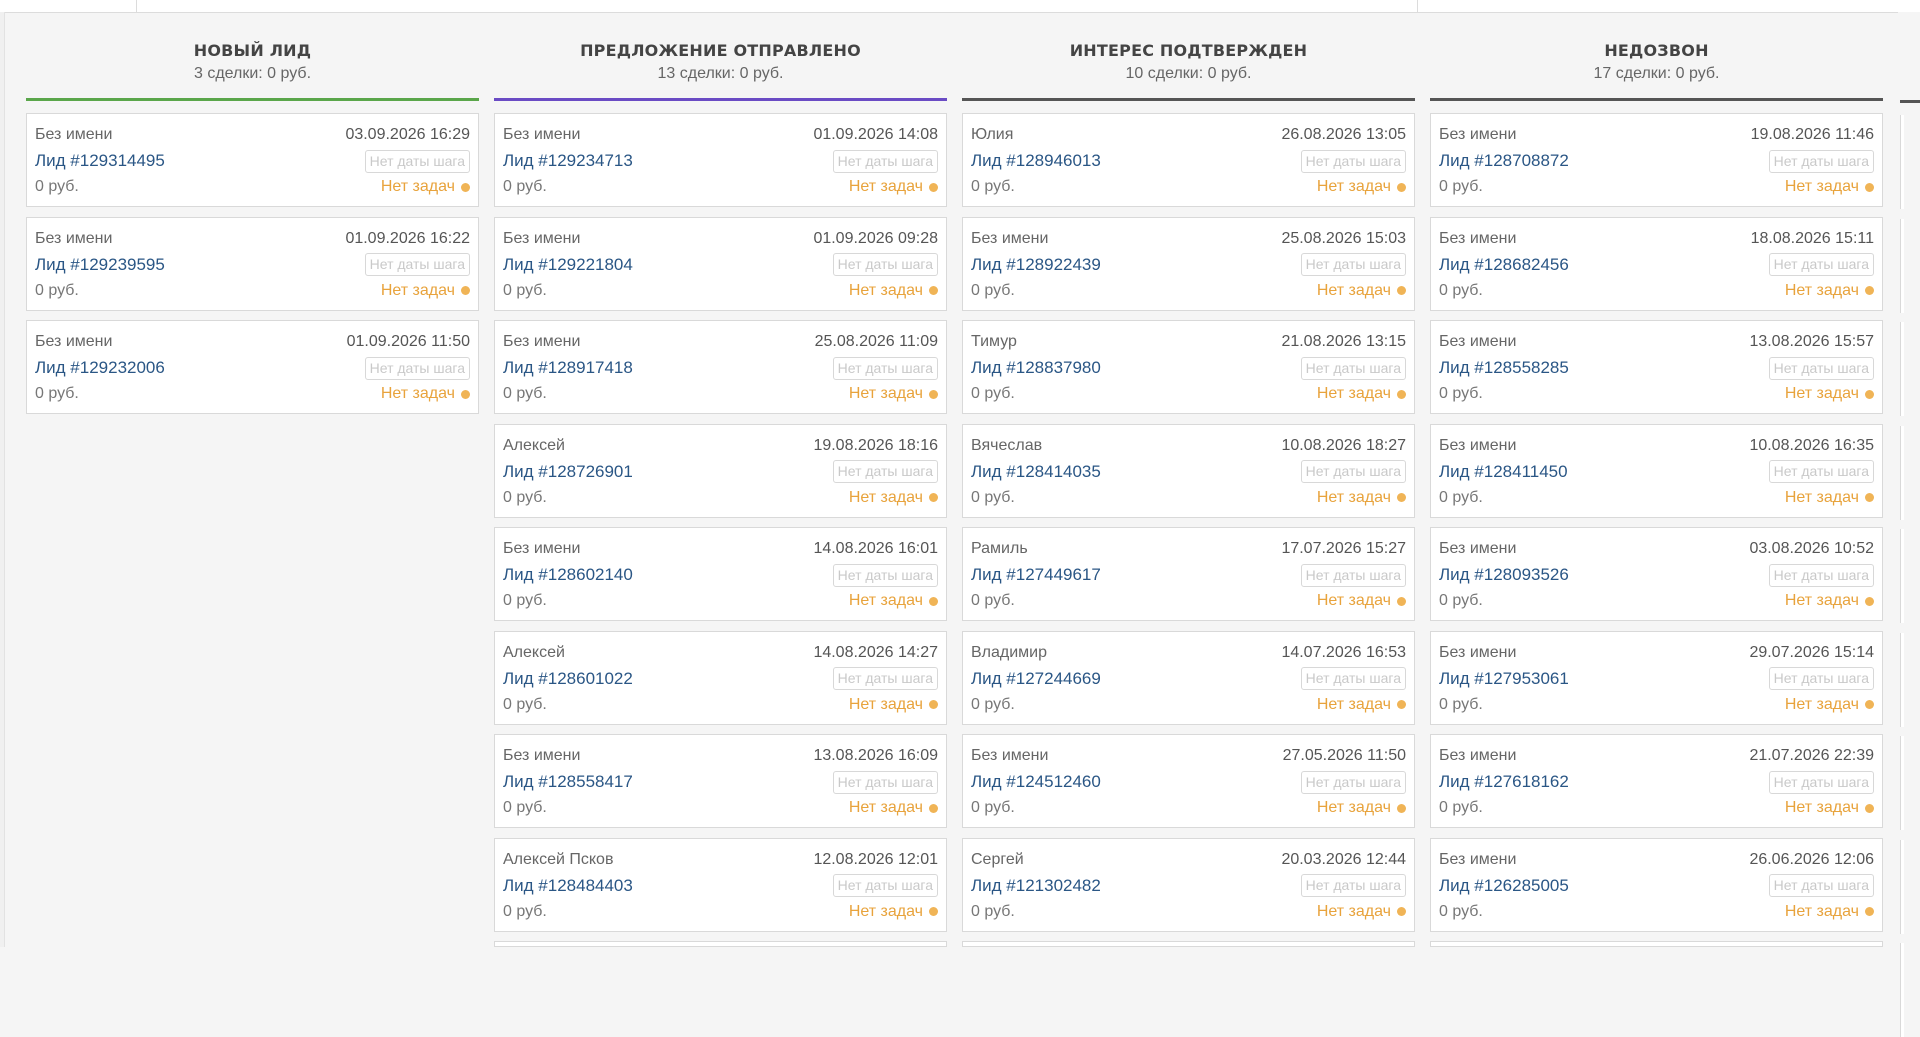  I want to click on lead-link: Лид #129232006, so click(100, 368).